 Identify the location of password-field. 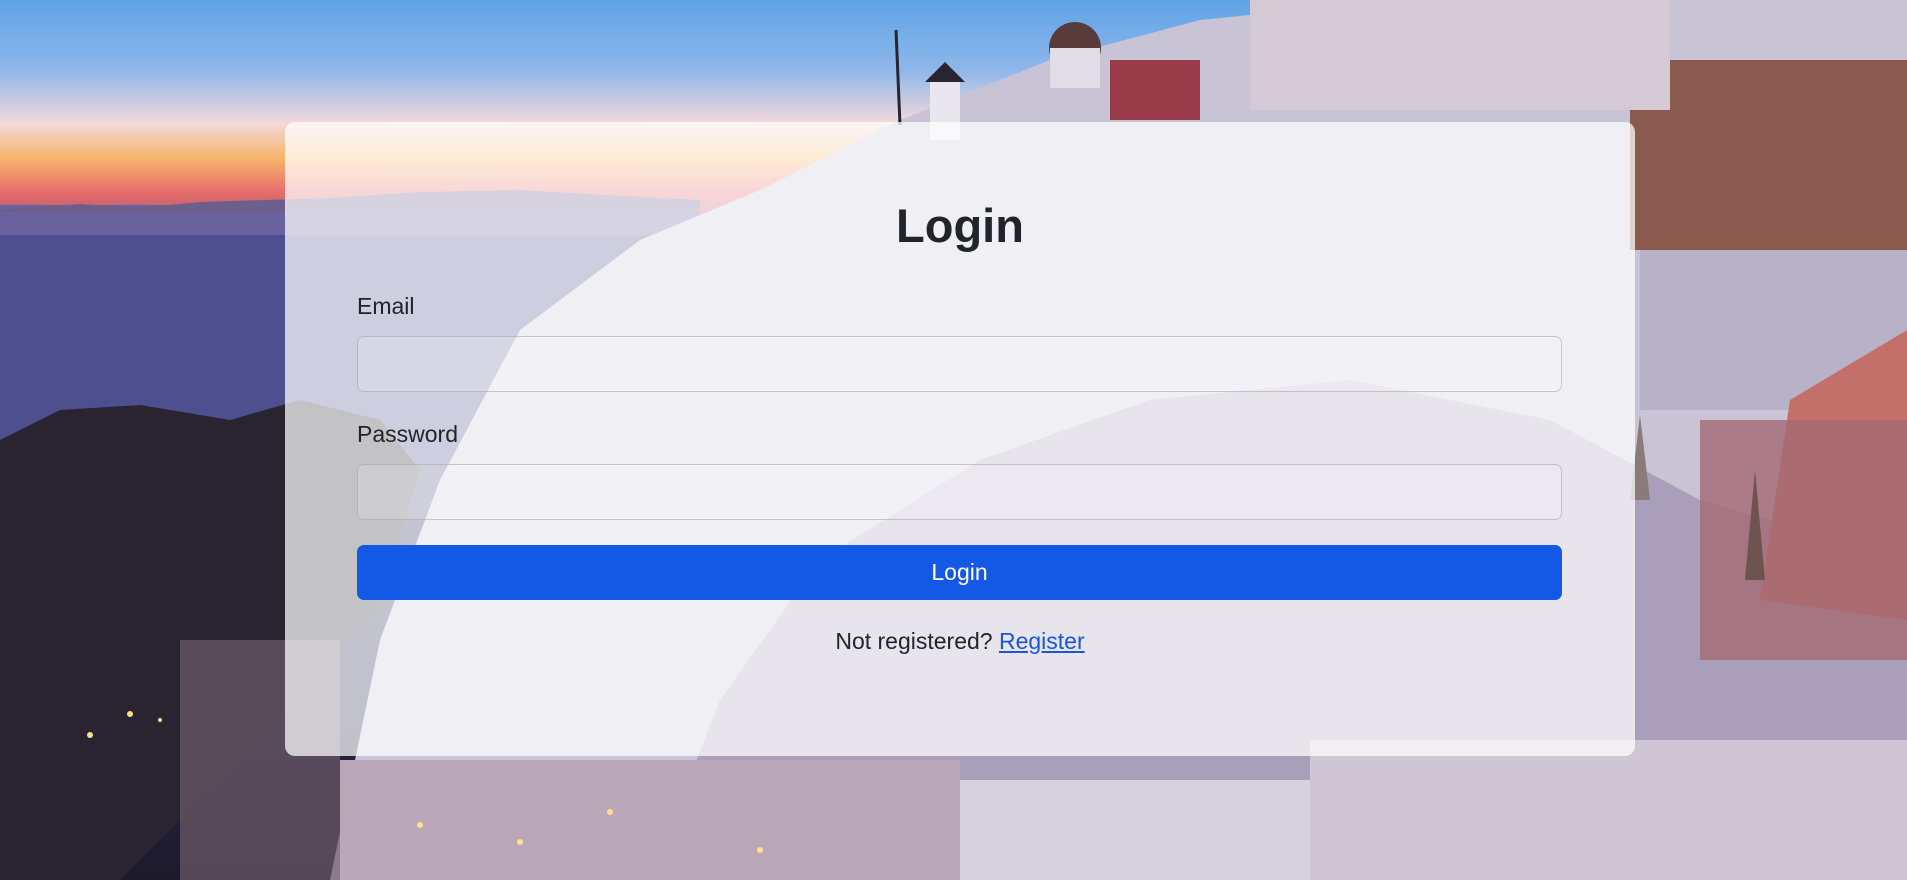
(959, 492).